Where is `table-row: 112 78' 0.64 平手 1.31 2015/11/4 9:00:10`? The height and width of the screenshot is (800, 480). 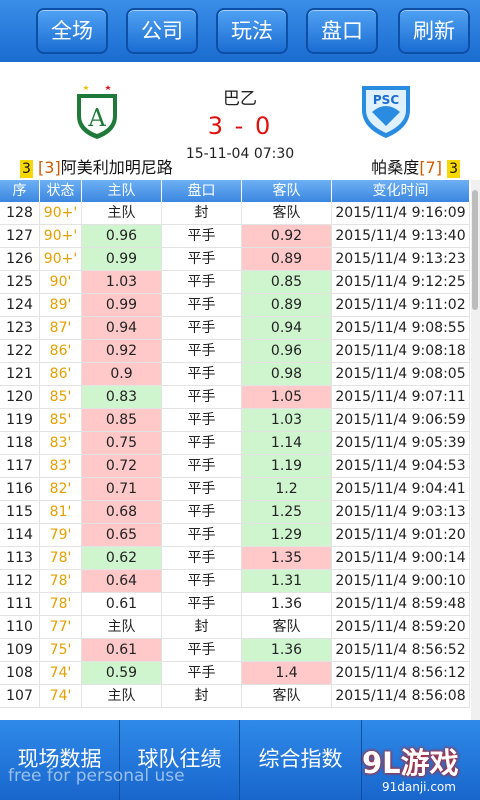
table-row: 112 78' 0.64 平手 1.31 2015/11/4 9:00:10 is located at coordinates (235, 581).